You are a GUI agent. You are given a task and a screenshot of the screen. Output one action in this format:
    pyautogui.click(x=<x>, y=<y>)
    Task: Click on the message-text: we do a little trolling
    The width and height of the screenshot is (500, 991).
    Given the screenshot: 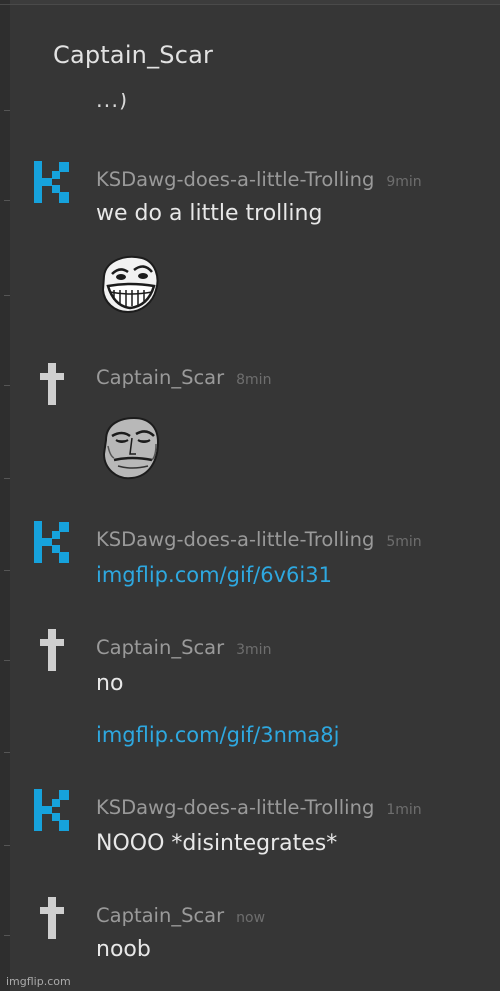 What is the action you would take?
    pyautogui.click(x=209, y=213)
    